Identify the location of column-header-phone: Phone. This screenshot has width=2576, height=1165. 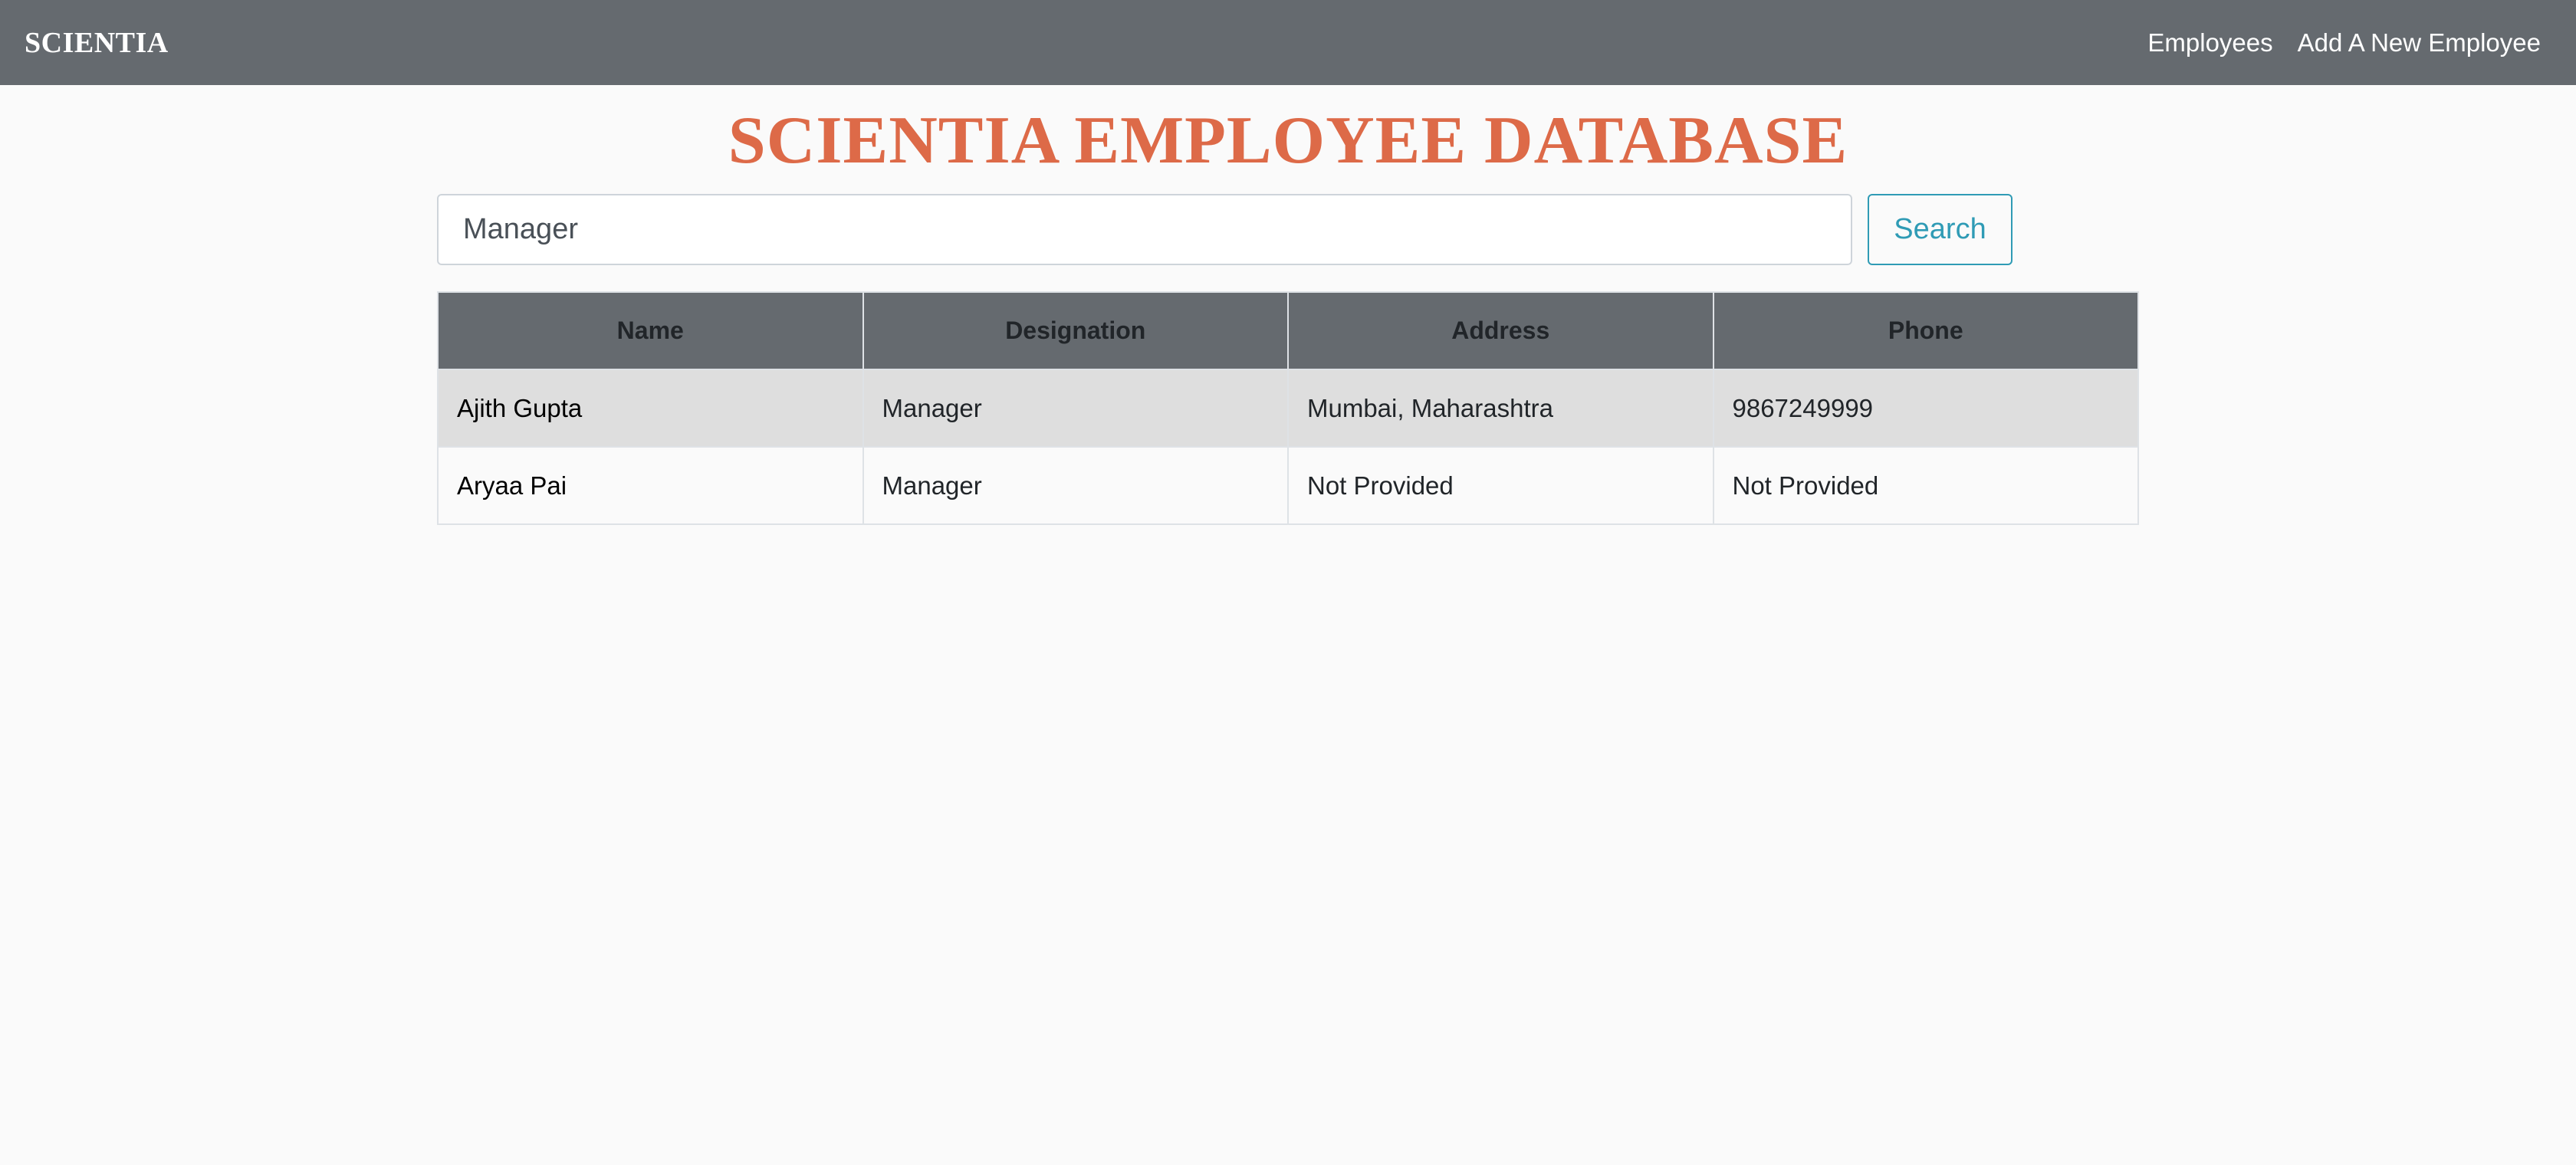
(1926, 330).